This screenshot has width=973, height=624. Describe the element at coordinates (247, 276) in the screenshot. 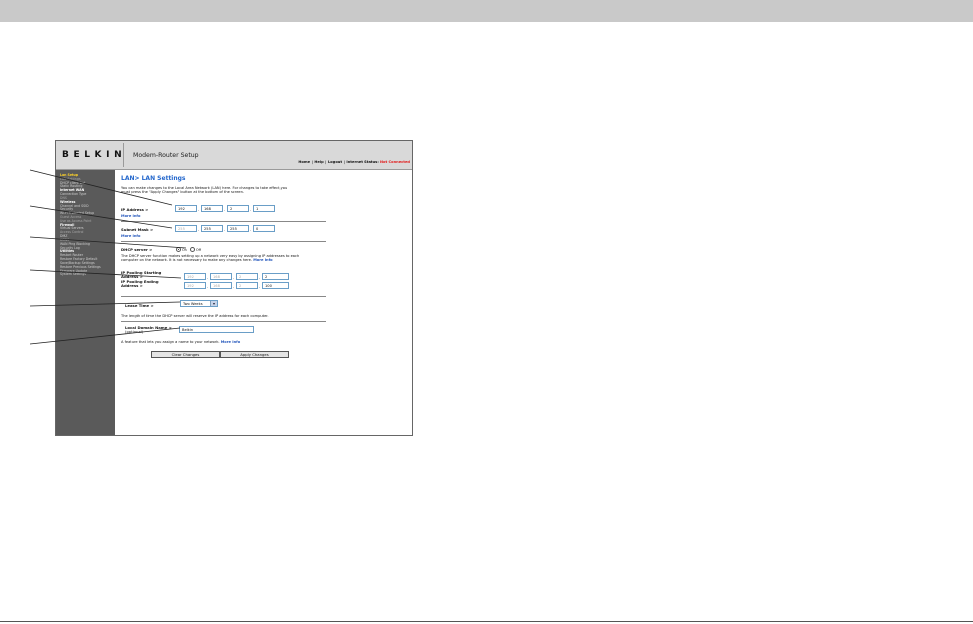

I see `pool-start-octet-3: 2` at that location.